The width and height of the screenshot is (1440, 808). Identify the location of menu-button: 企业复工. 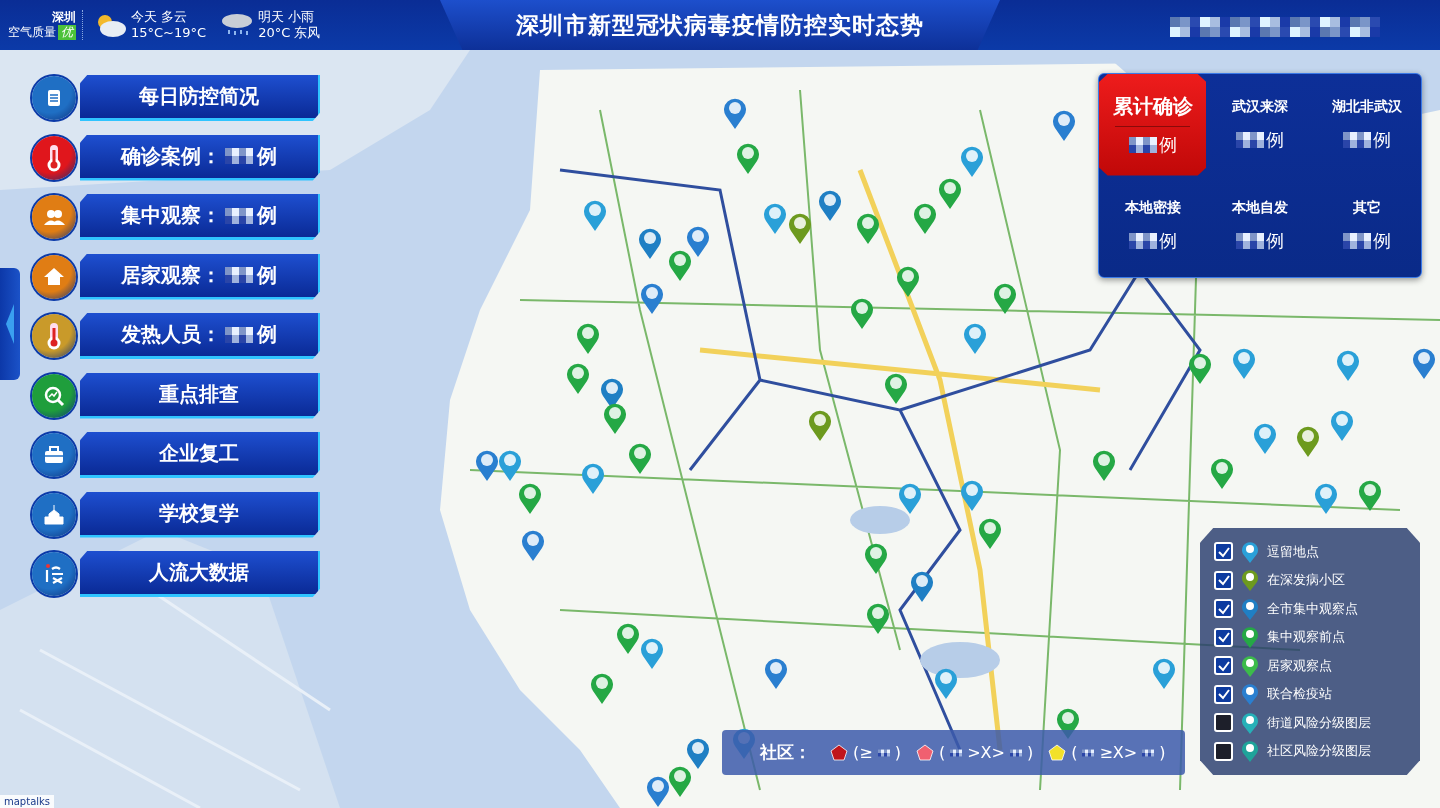
(200, 455).